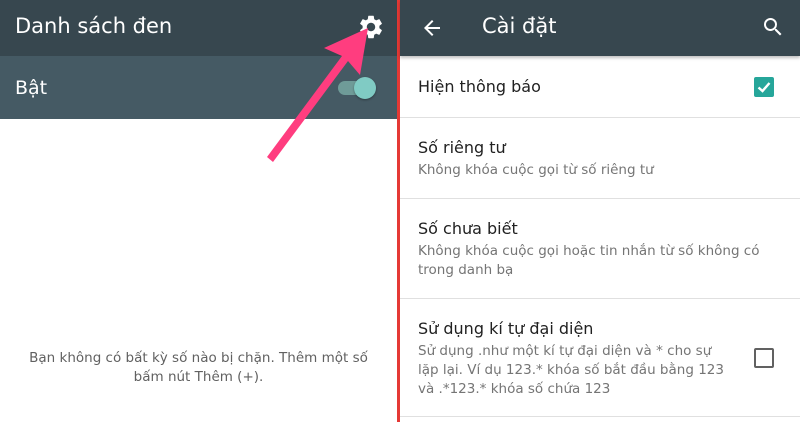  What do you see at coordinates (536, 170) in the screenshot?
I see `setting-subtitle: Không khóa cuộc gọi từ số riêng tư` at bounding box center [536, 170].